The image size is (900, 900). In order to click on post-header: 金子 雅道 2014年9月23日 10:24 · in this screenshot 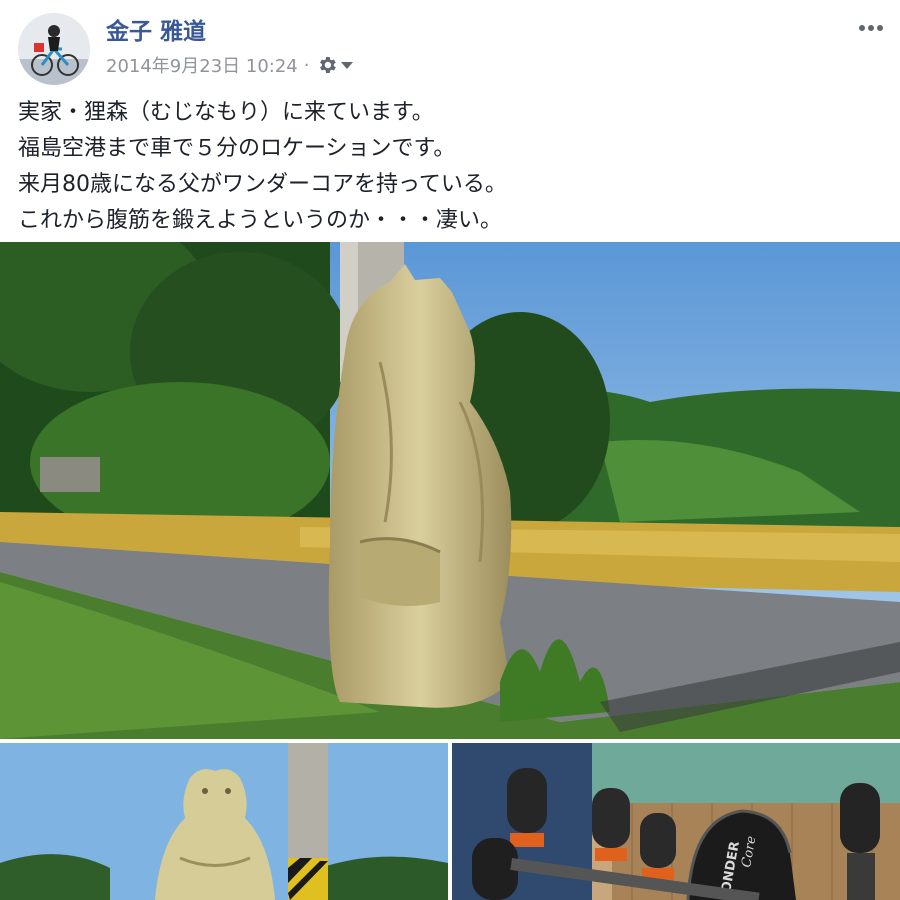, I will do `click(450, 47)`.